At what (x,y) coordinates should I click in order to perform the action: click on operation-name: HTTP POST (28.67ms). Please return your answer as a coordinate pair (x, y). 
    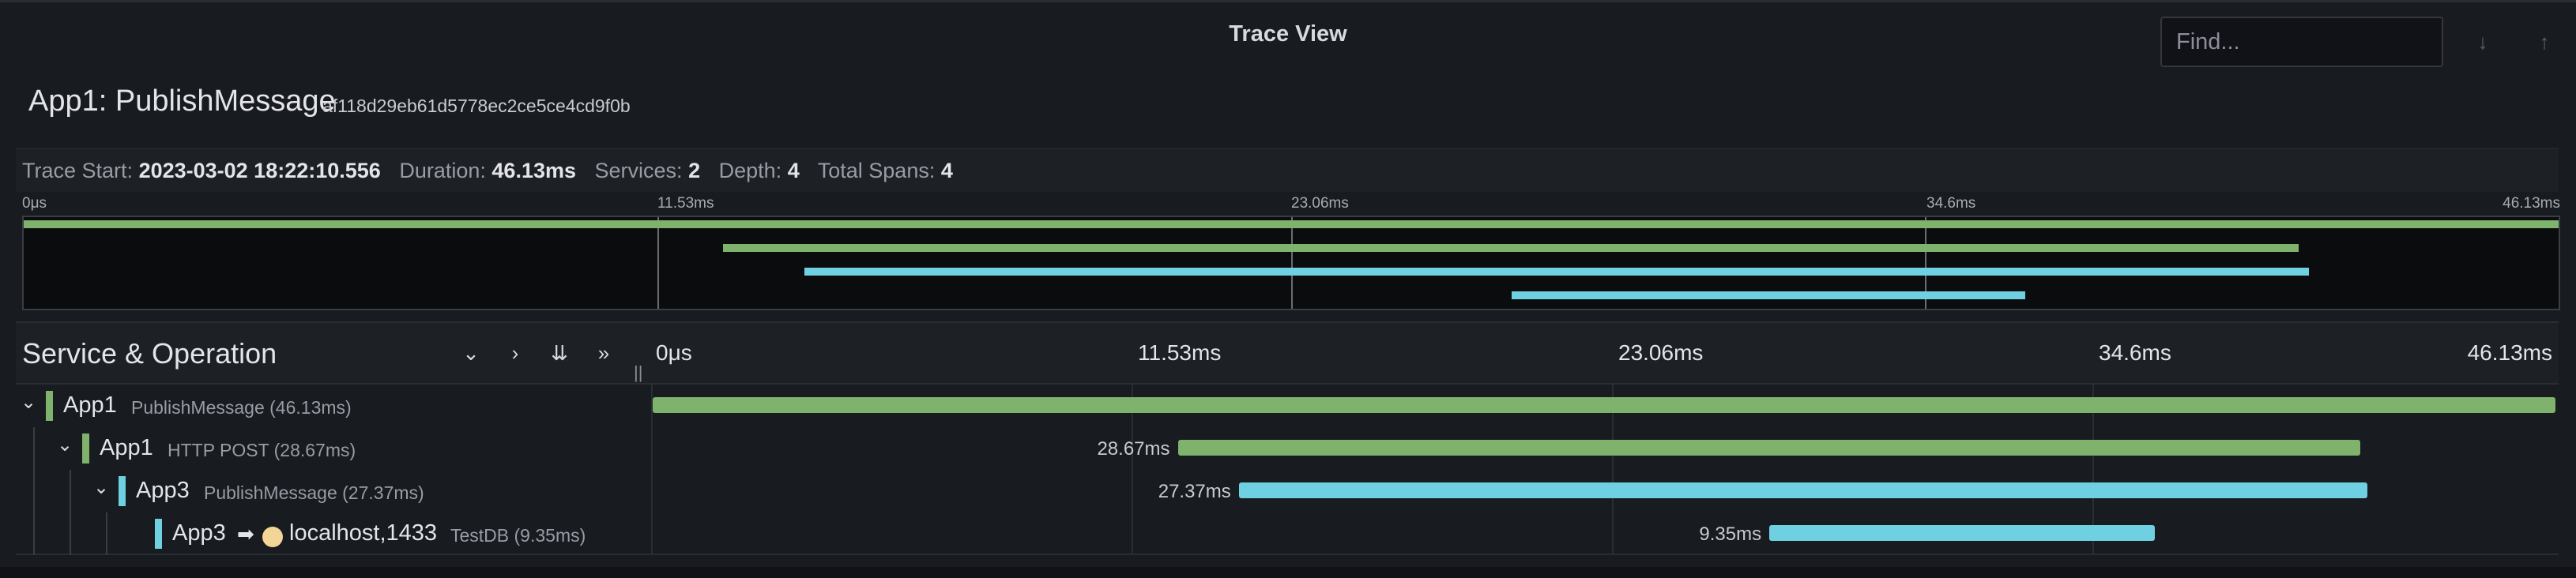
    Looking at the image, I should click on (262, 450).